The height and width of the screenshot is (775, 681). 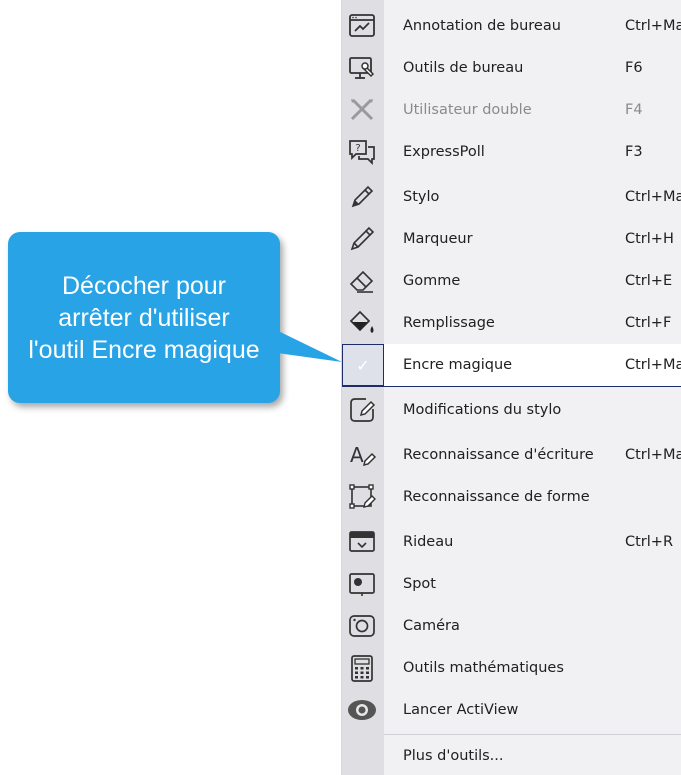 What do you see at coordinates (362, 584) in the screenshot?
I see `spotlight-icon` at bounding box center [362, 584].